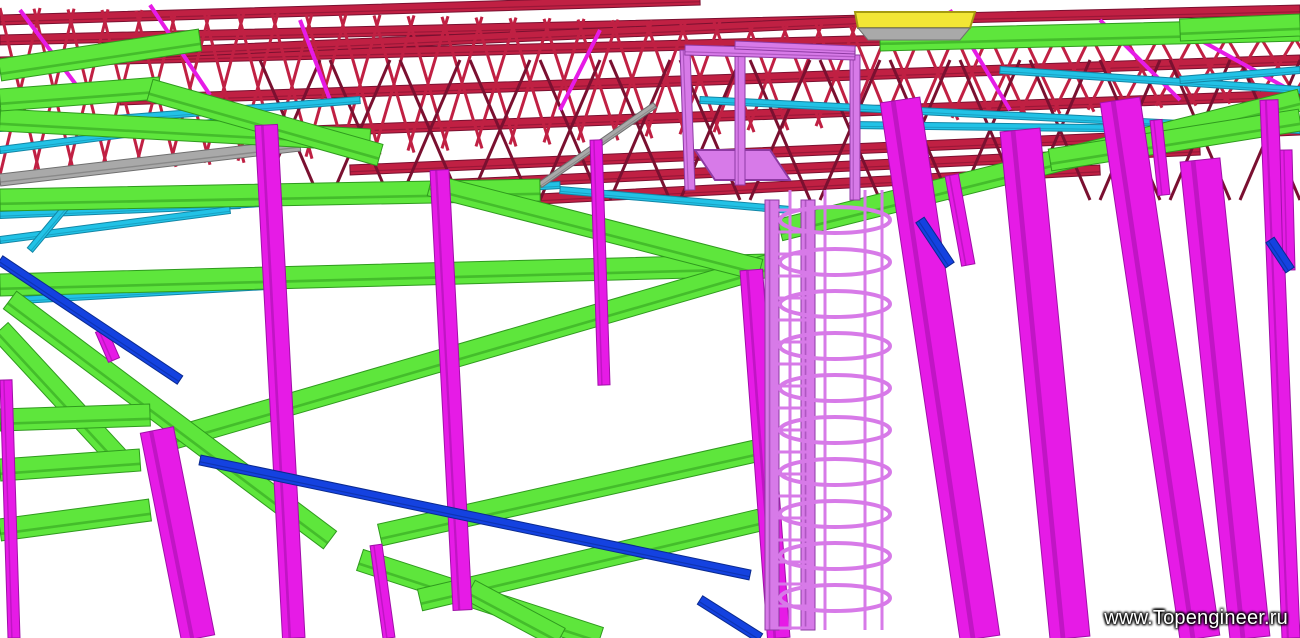  I want to click on grey-channel-beam-flange-line, so click(150, 164).